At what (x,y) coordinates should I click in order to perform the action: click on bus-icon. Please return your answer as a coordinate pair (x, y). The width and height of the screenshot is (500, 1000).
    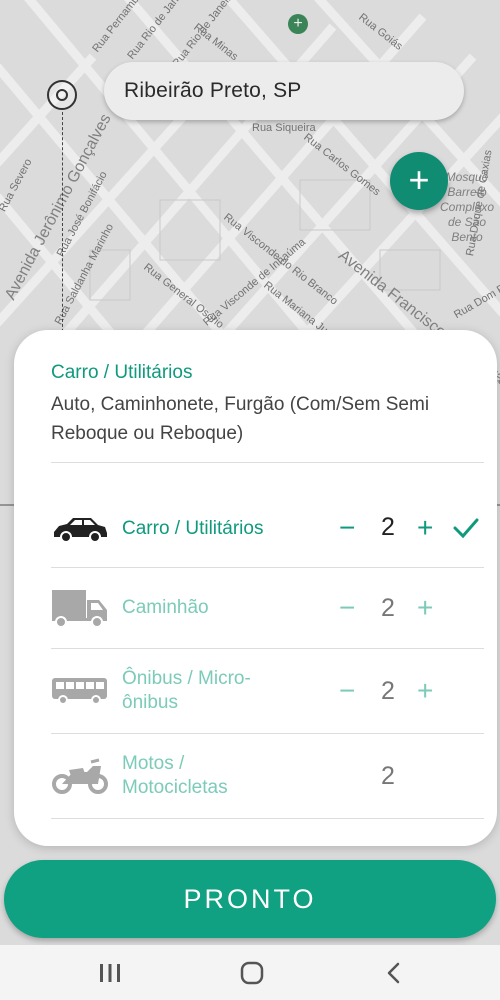
    Looking at the image, I should click on (79, 691).